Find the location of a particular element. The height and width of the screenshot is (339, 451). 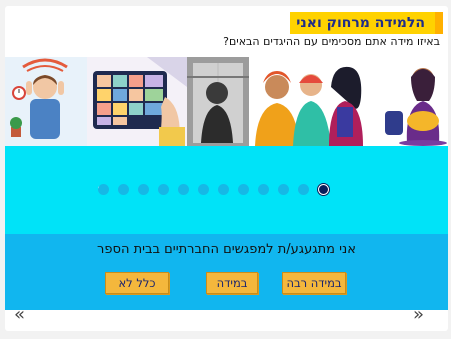

carousel-dots is located at coordinates (213, 189).